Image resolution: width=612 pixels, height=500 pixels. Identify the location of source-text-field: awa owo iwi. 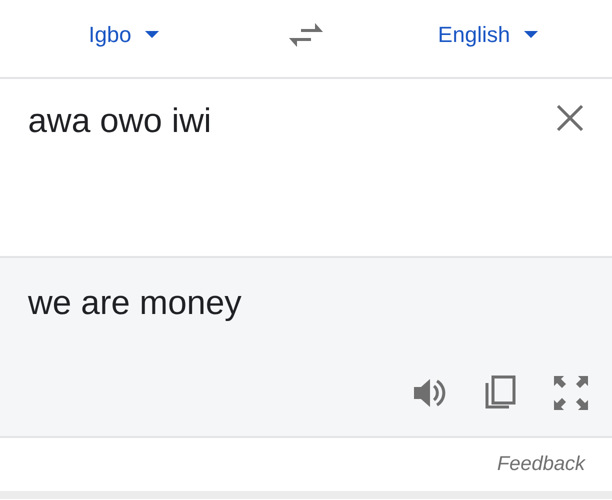
(291, 121).